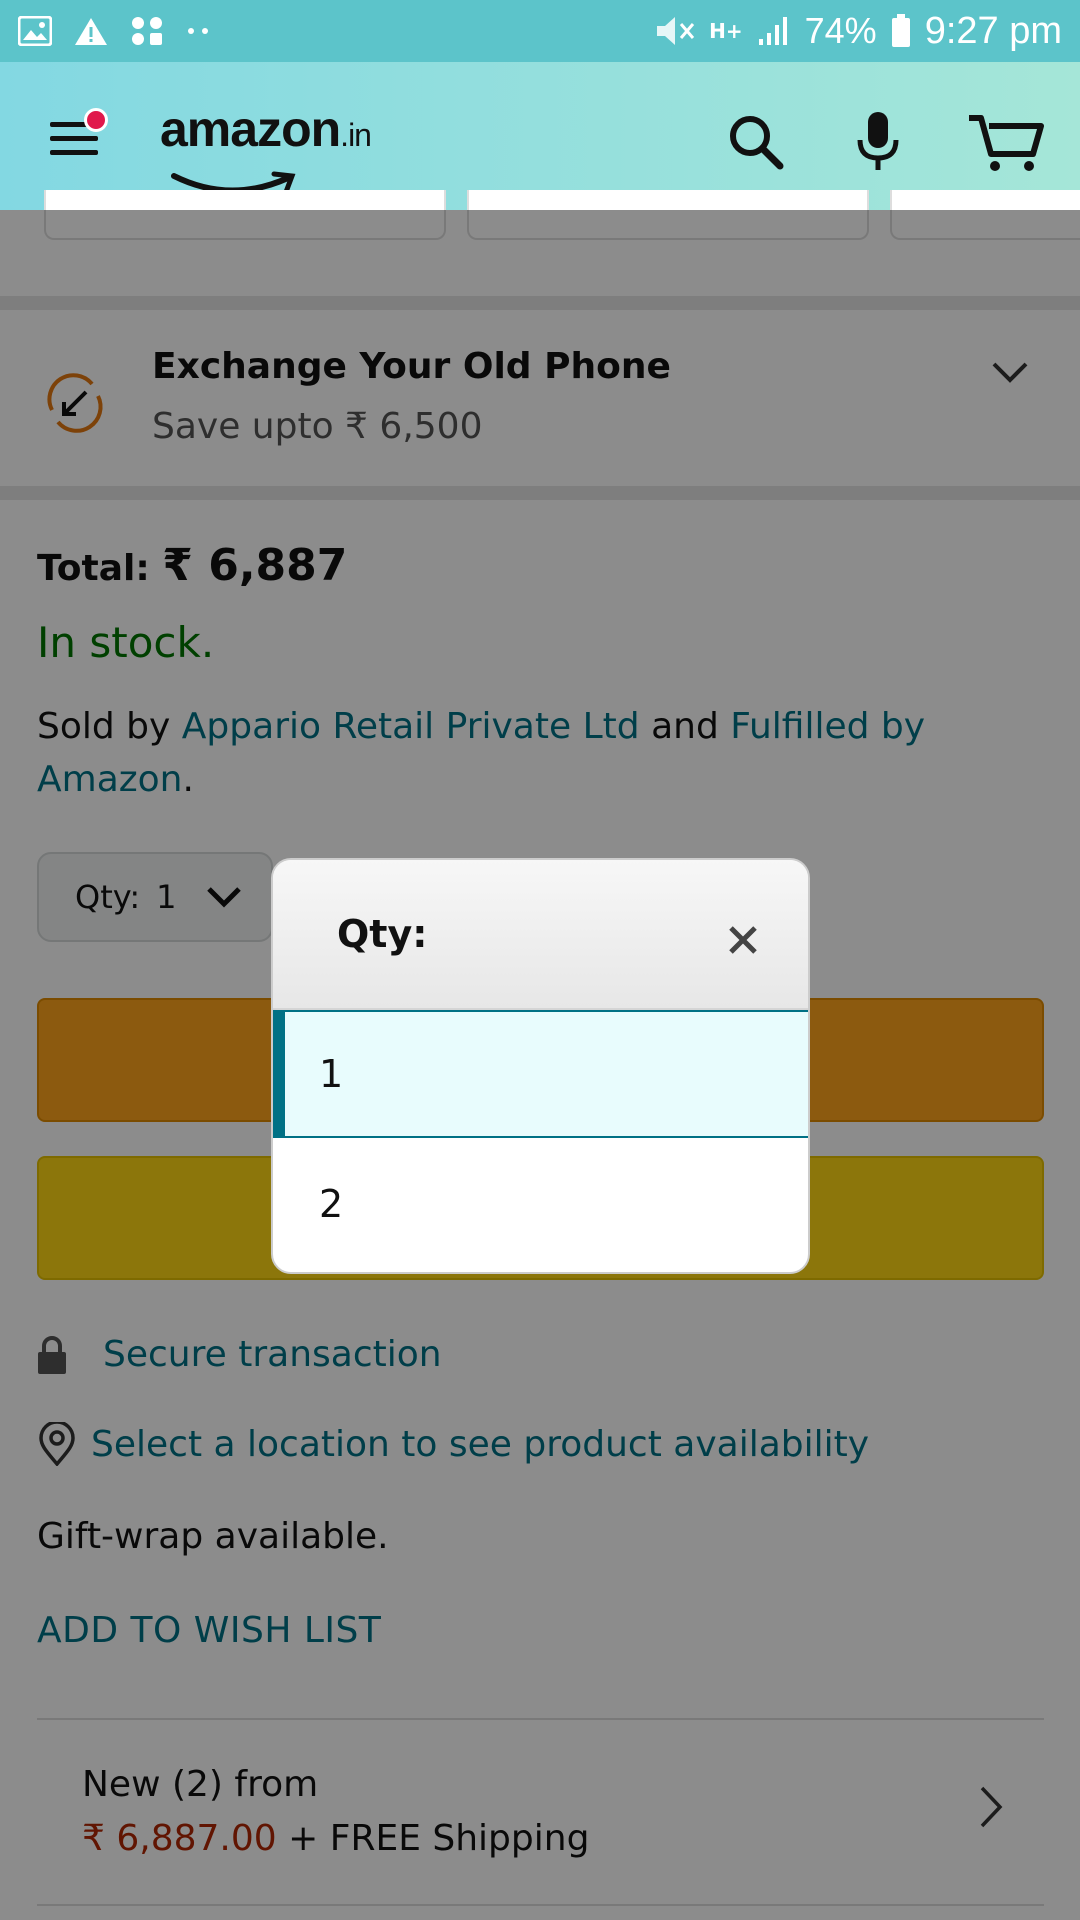  I want to click on battery-icon, so click(900, 30).